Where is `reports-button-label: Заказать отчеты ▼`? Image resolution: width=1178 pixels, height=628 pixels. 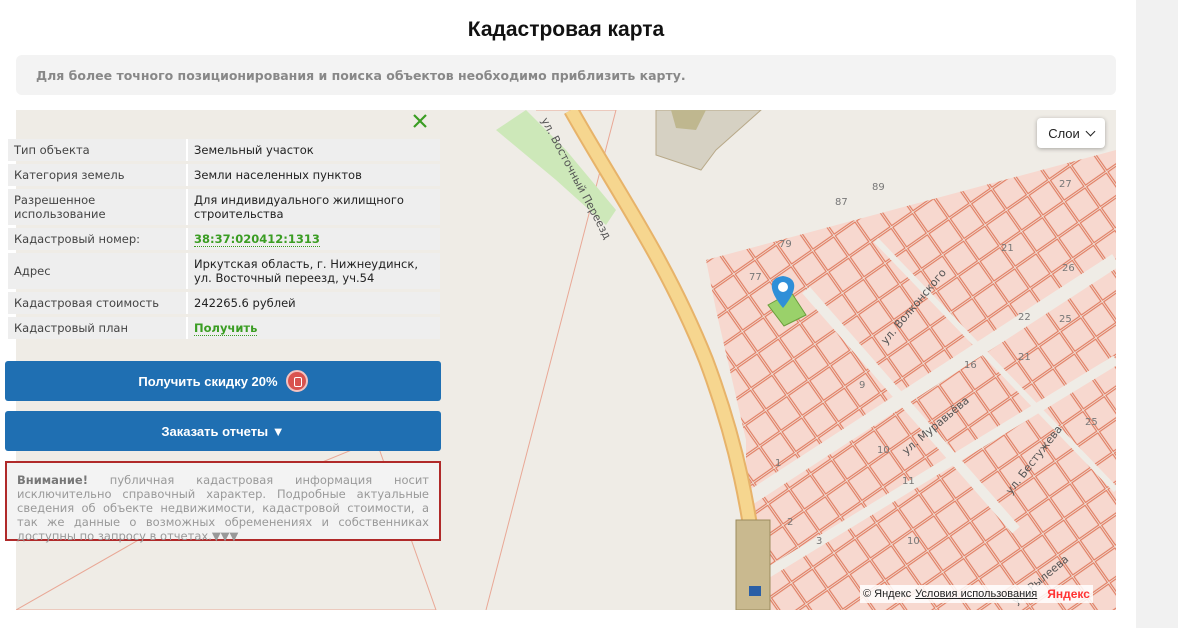
reports-button-label: Заказать отчеты ▼ is located at coordinates (223, 431).